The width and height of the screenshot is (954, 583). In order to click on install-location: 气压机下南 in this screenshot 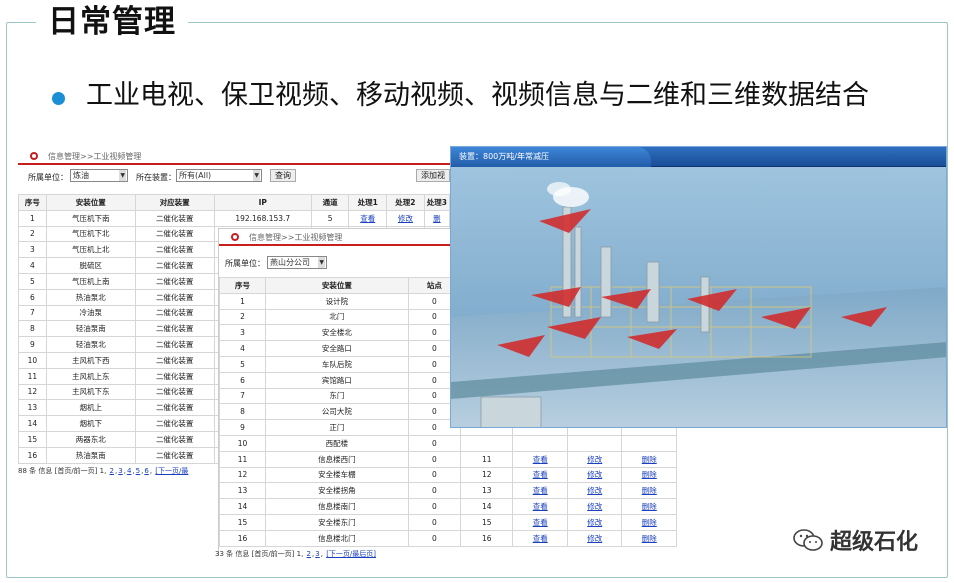, I will do `click(90, 218)`.